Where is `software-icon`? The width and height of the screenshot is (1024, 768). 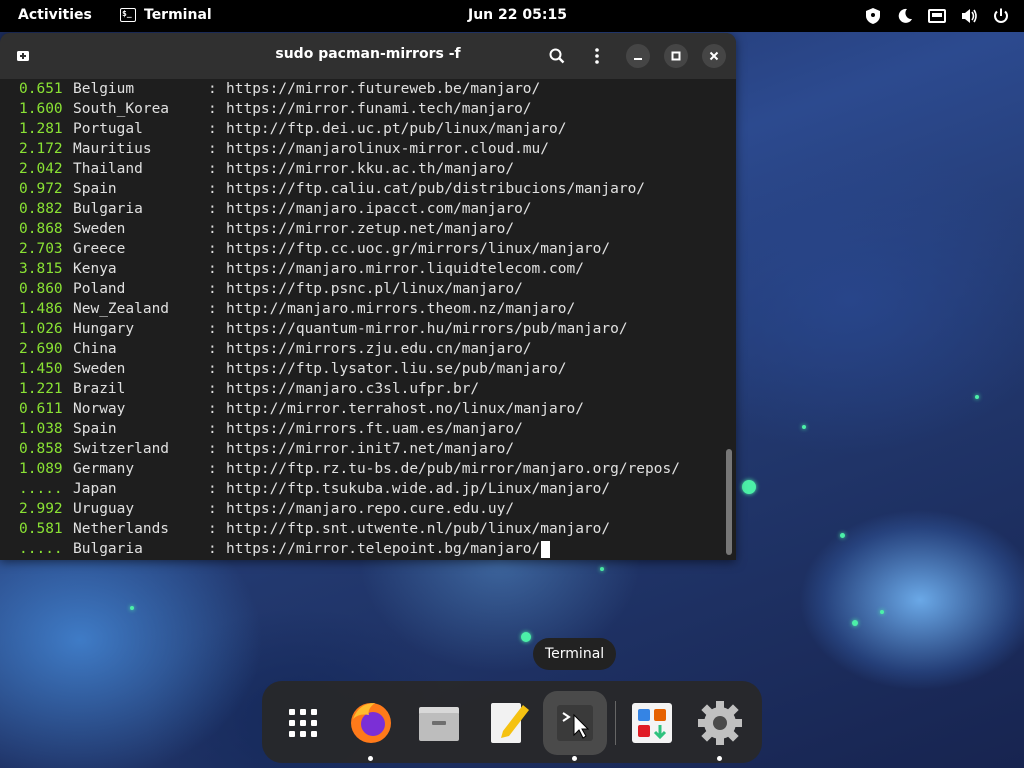
software-icon is located at coordinates (652, 723).